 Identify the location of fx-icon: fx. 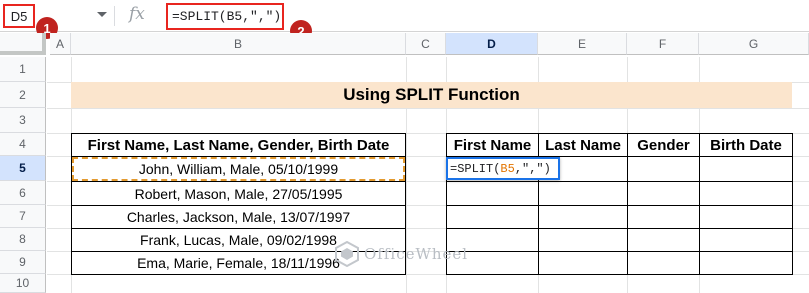
(137, 14).